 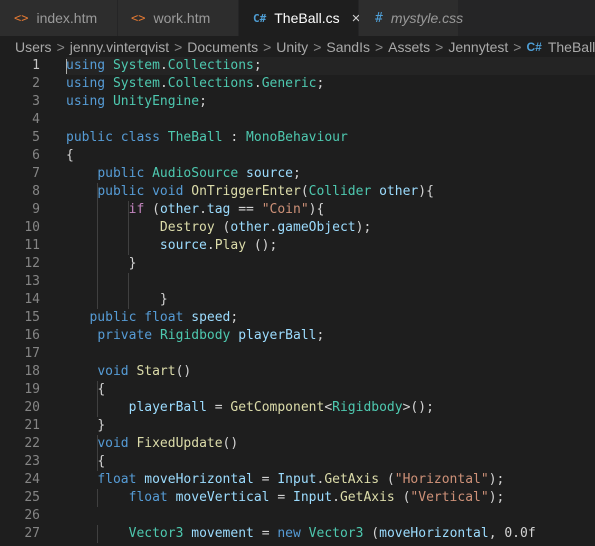 I want to click on code-line: private Rigidbody playerBall;, so click(x=330, y=336).